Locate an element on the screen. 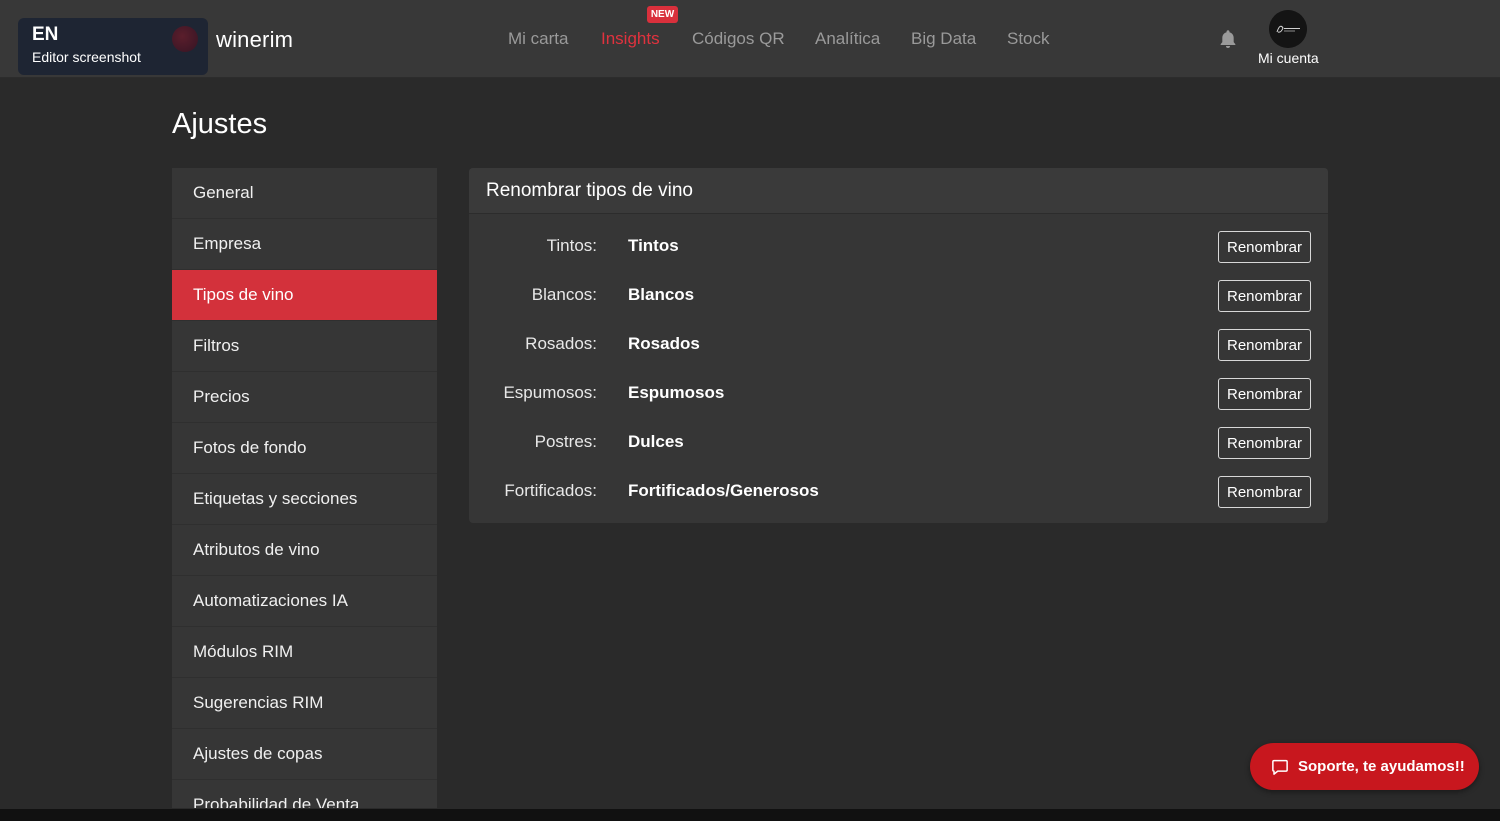 The image size is (1500, 821). account-avatar is located at coordinates (1288, 29).